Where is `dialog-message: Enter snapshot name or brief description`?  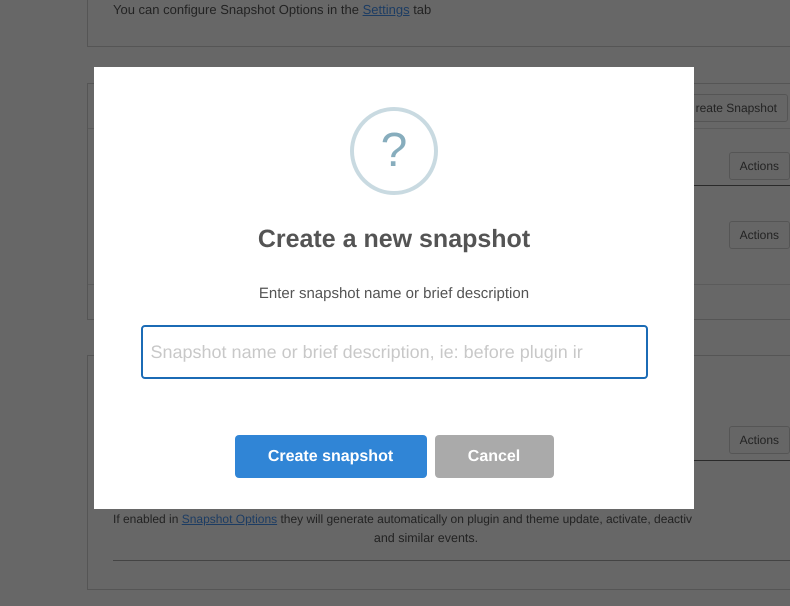
dialog-message: Enter snapshot name or brief description is located at coordinates (394, 294).